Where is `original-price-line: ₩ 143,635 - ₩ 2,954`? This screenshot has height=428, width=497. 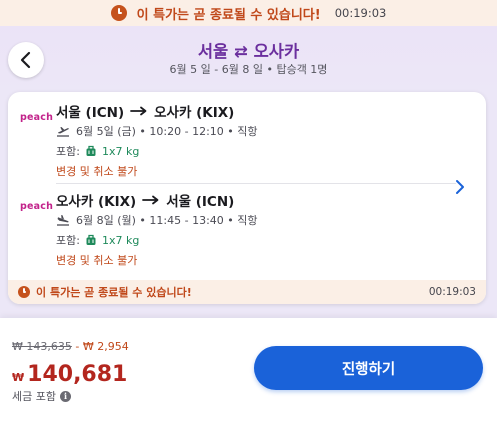 original-price-line: ₩ 143,635 - ₩ 2,954 is located at coordinates (70, 346).